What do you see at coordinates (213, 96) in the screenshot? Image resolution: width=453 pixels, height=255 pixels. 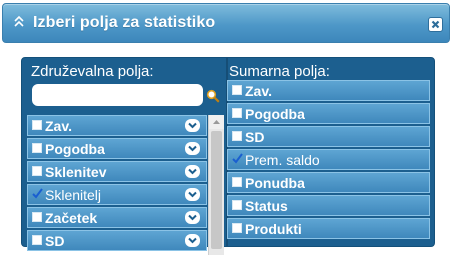 I see `search-icon` at bounding box center [213, 96].